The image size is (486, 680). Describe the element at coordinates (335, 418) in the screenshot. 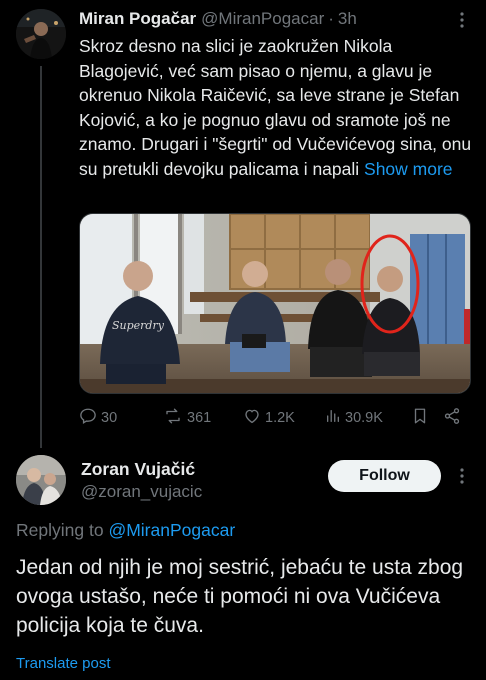

I see `views-icon` at that location.